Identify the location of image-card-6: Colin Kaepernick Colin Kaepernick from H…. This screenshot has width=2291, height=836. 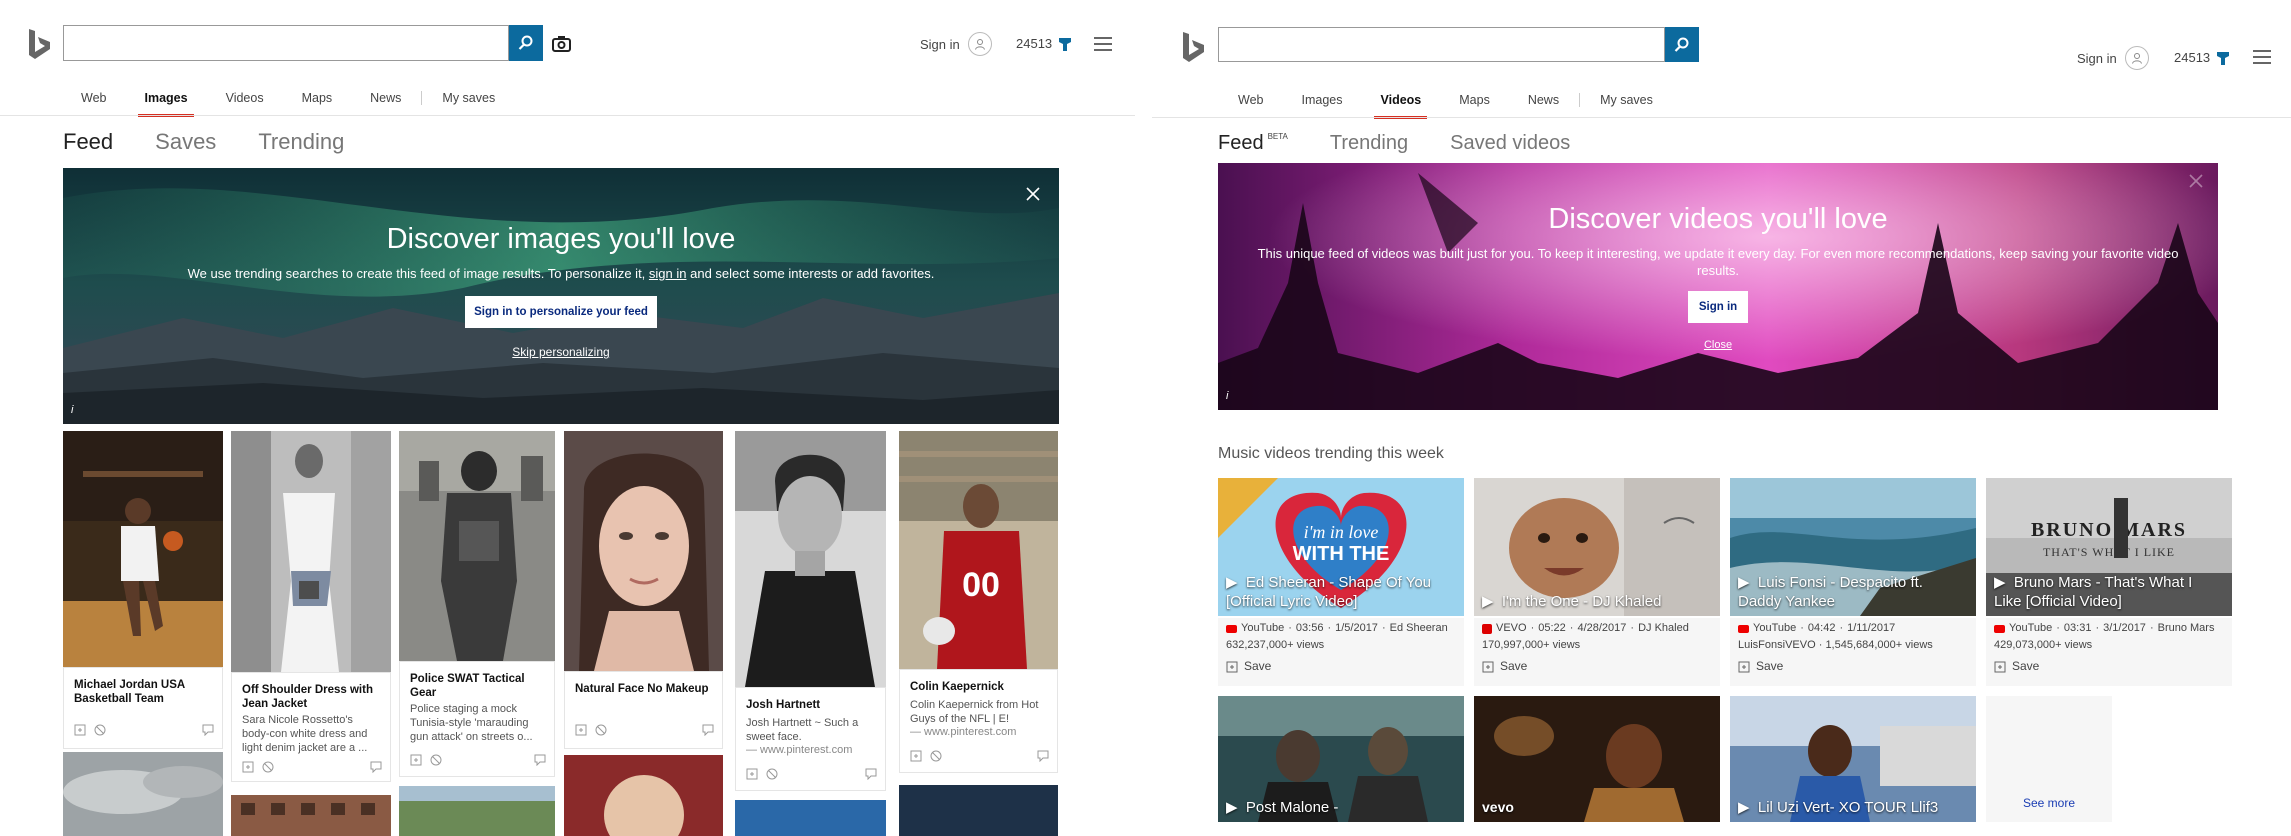
(978, 721).